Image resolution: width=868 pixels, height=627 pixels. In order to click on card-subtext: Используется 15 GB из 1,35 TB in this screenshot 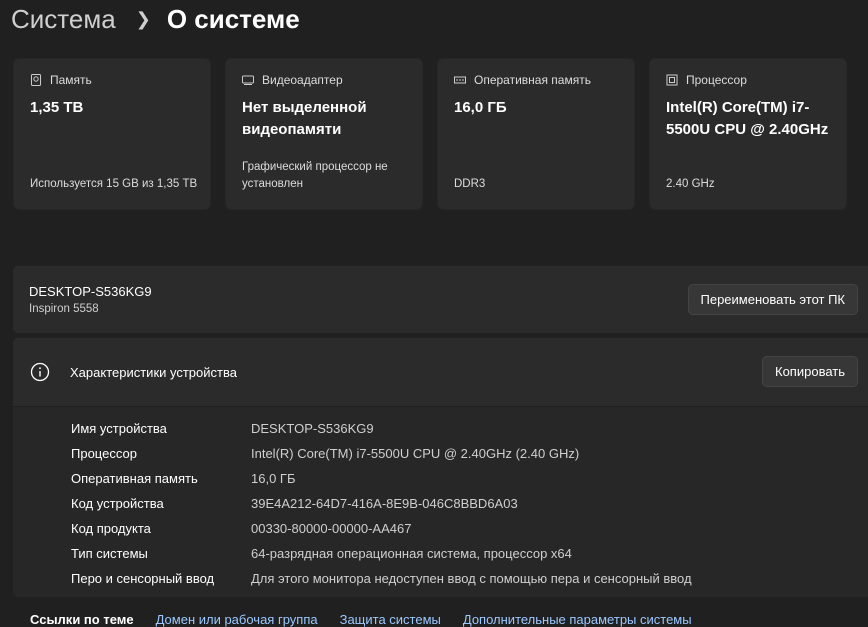, I will do `click(114, 184)`.